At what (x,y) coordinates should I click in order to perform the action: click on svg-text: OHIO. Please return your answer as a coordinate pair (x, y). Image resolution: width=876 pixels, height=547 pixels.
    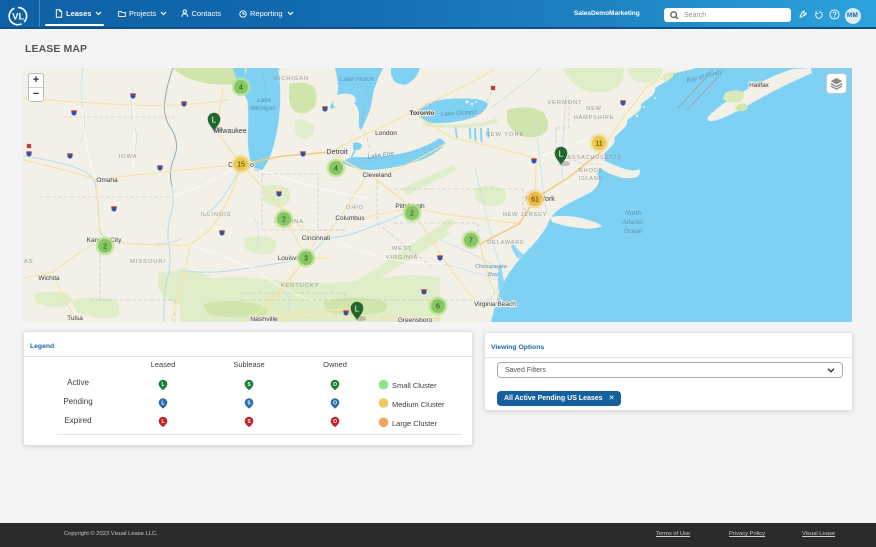
    Looking at the image, I should click on (355, 208).